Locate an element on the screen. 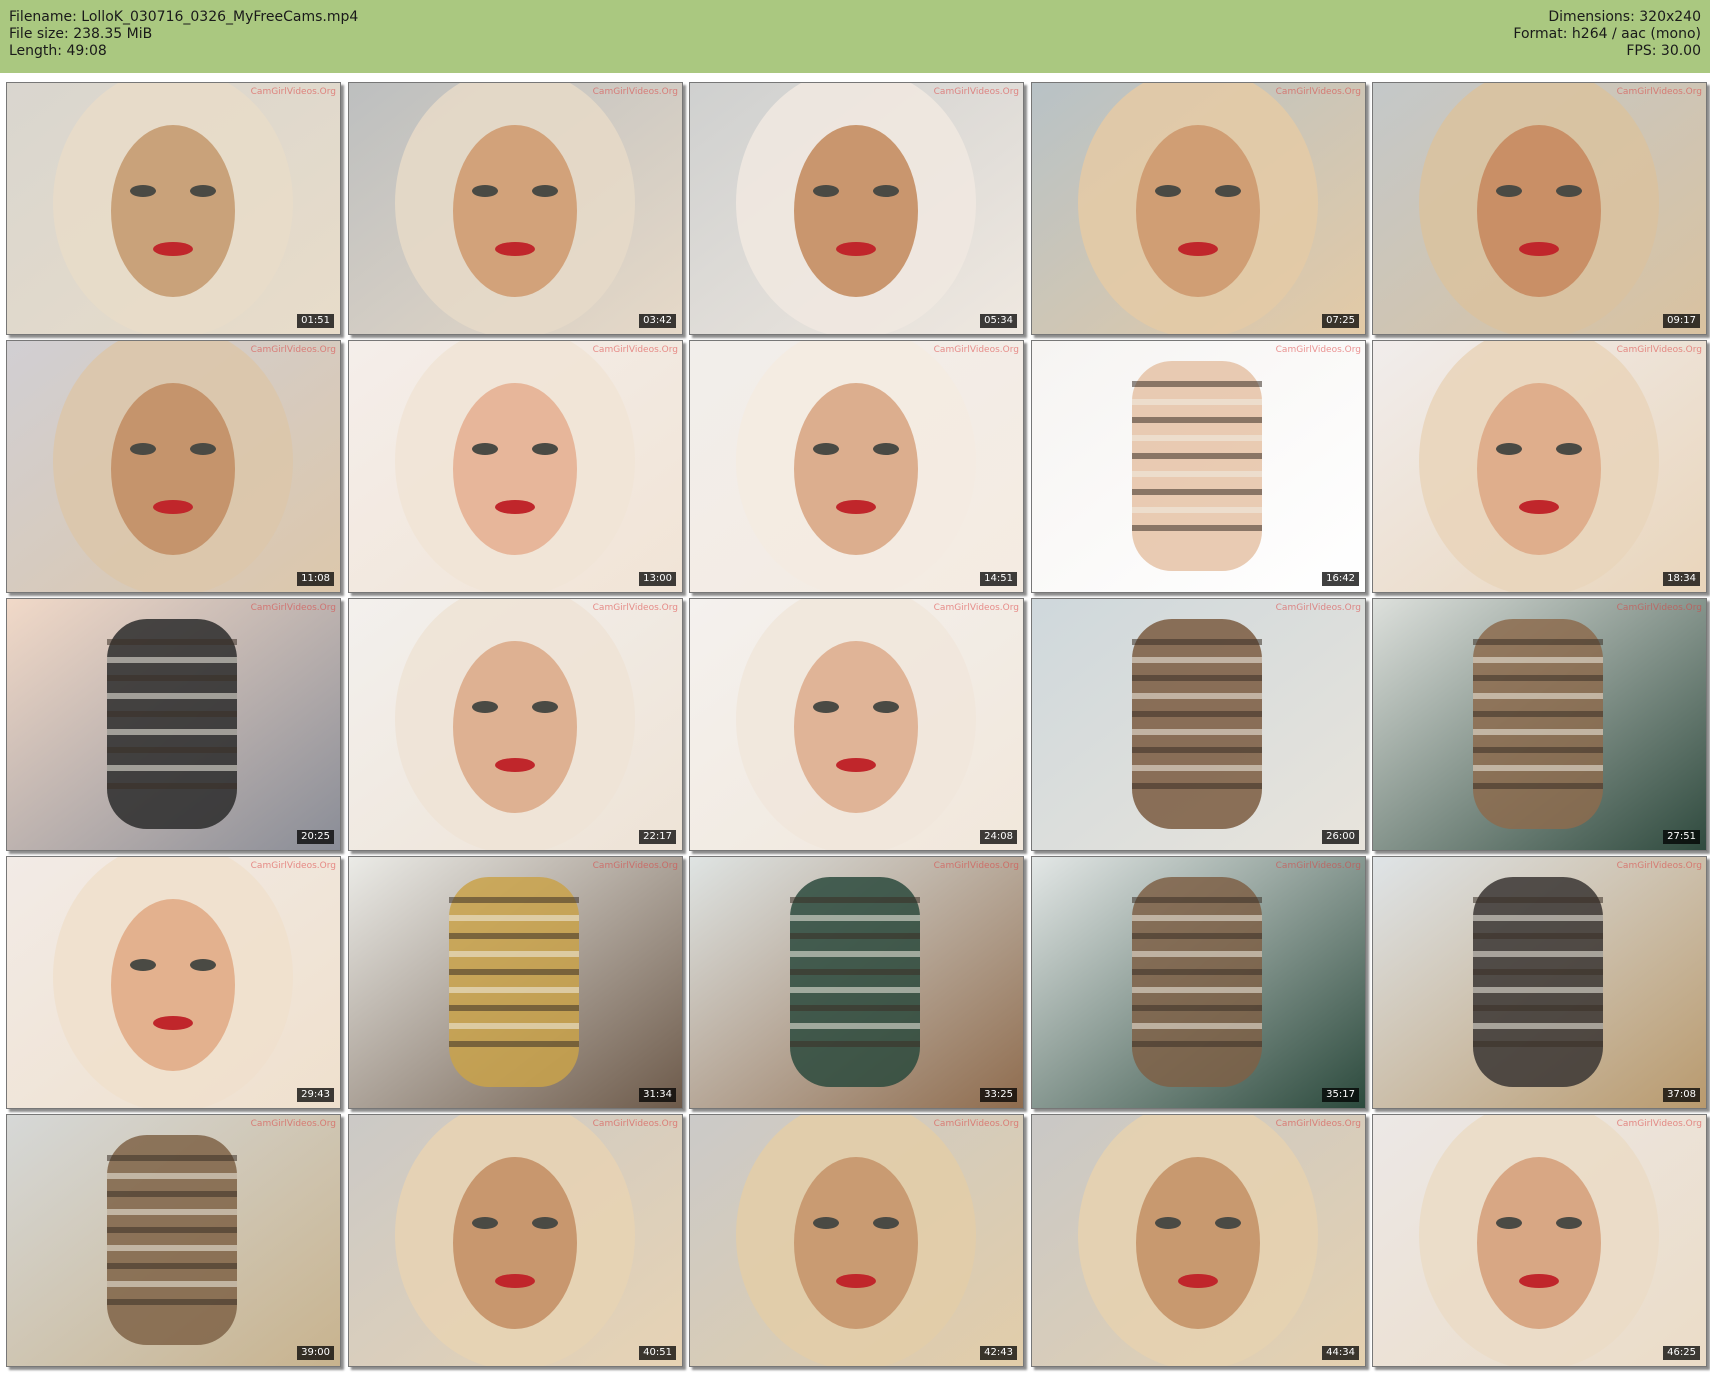 This screenshot has width=1710, height=1373. dimensions-text: Dimensions: 320x240 is located at coordinates (1624, 17).